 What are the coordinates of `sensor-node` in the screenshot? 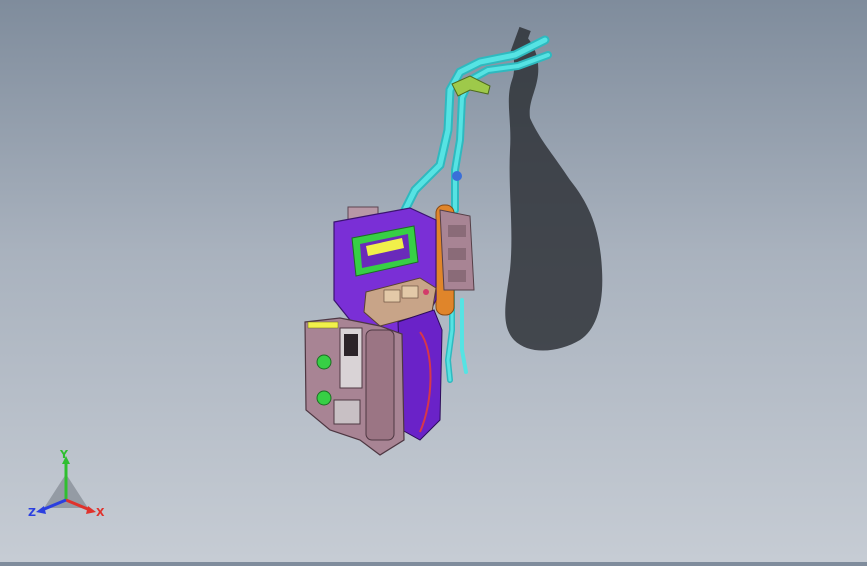 It's located at (457, 176).